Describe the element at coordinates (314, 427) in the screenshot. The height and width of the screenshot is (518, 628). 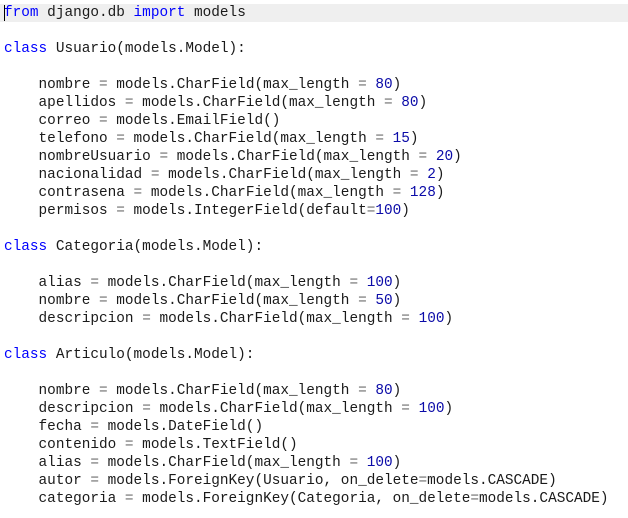
I see `code-line: fecha = models.DateField()` at that location.